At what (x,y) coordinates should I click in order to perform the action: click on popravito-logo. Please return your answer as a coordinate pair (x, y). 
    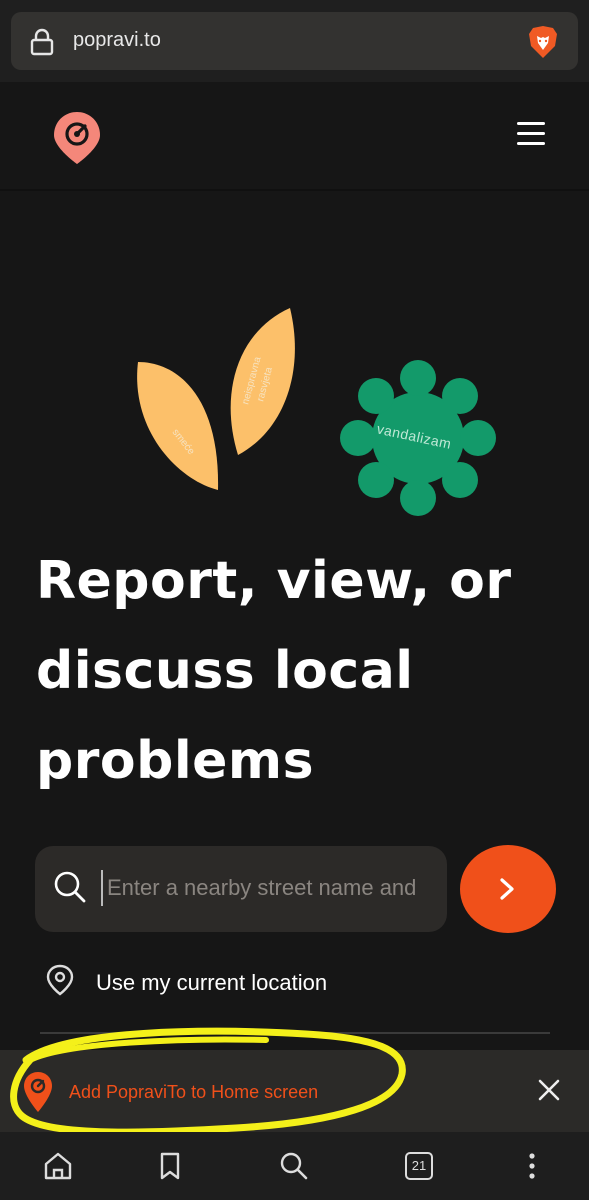
    Looking at the image, I should click on (77, 138).